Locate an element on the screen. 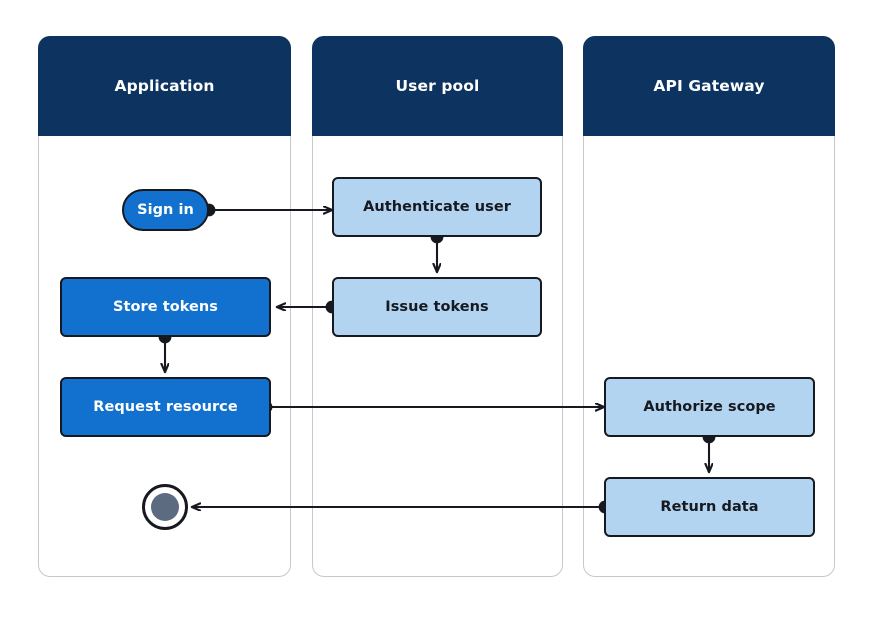  swimlane-header-user-pool: User pool is located at coordinates (437, 86).